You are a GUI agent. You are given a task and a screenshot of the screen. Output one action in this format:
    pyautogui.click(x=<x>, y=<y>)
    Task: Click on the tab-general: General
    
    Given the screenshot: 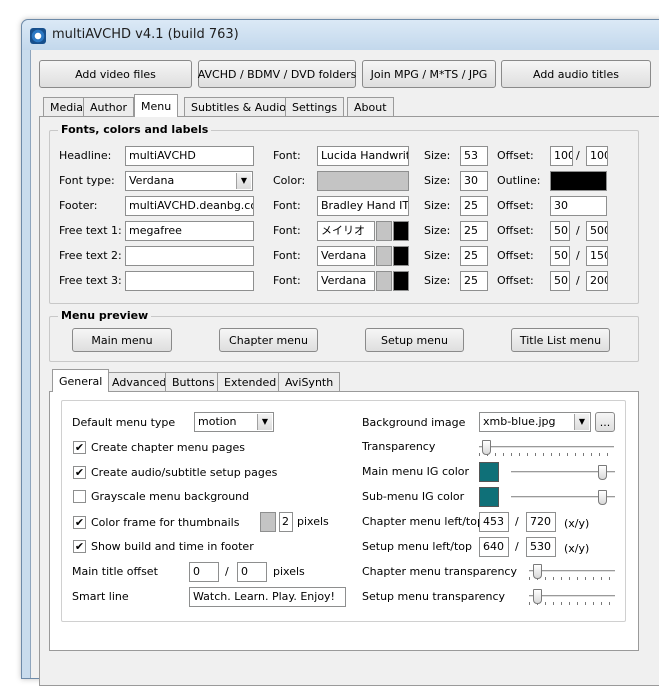 What is the action you would take?
    pyautogui.click(x=81, y=380)
    